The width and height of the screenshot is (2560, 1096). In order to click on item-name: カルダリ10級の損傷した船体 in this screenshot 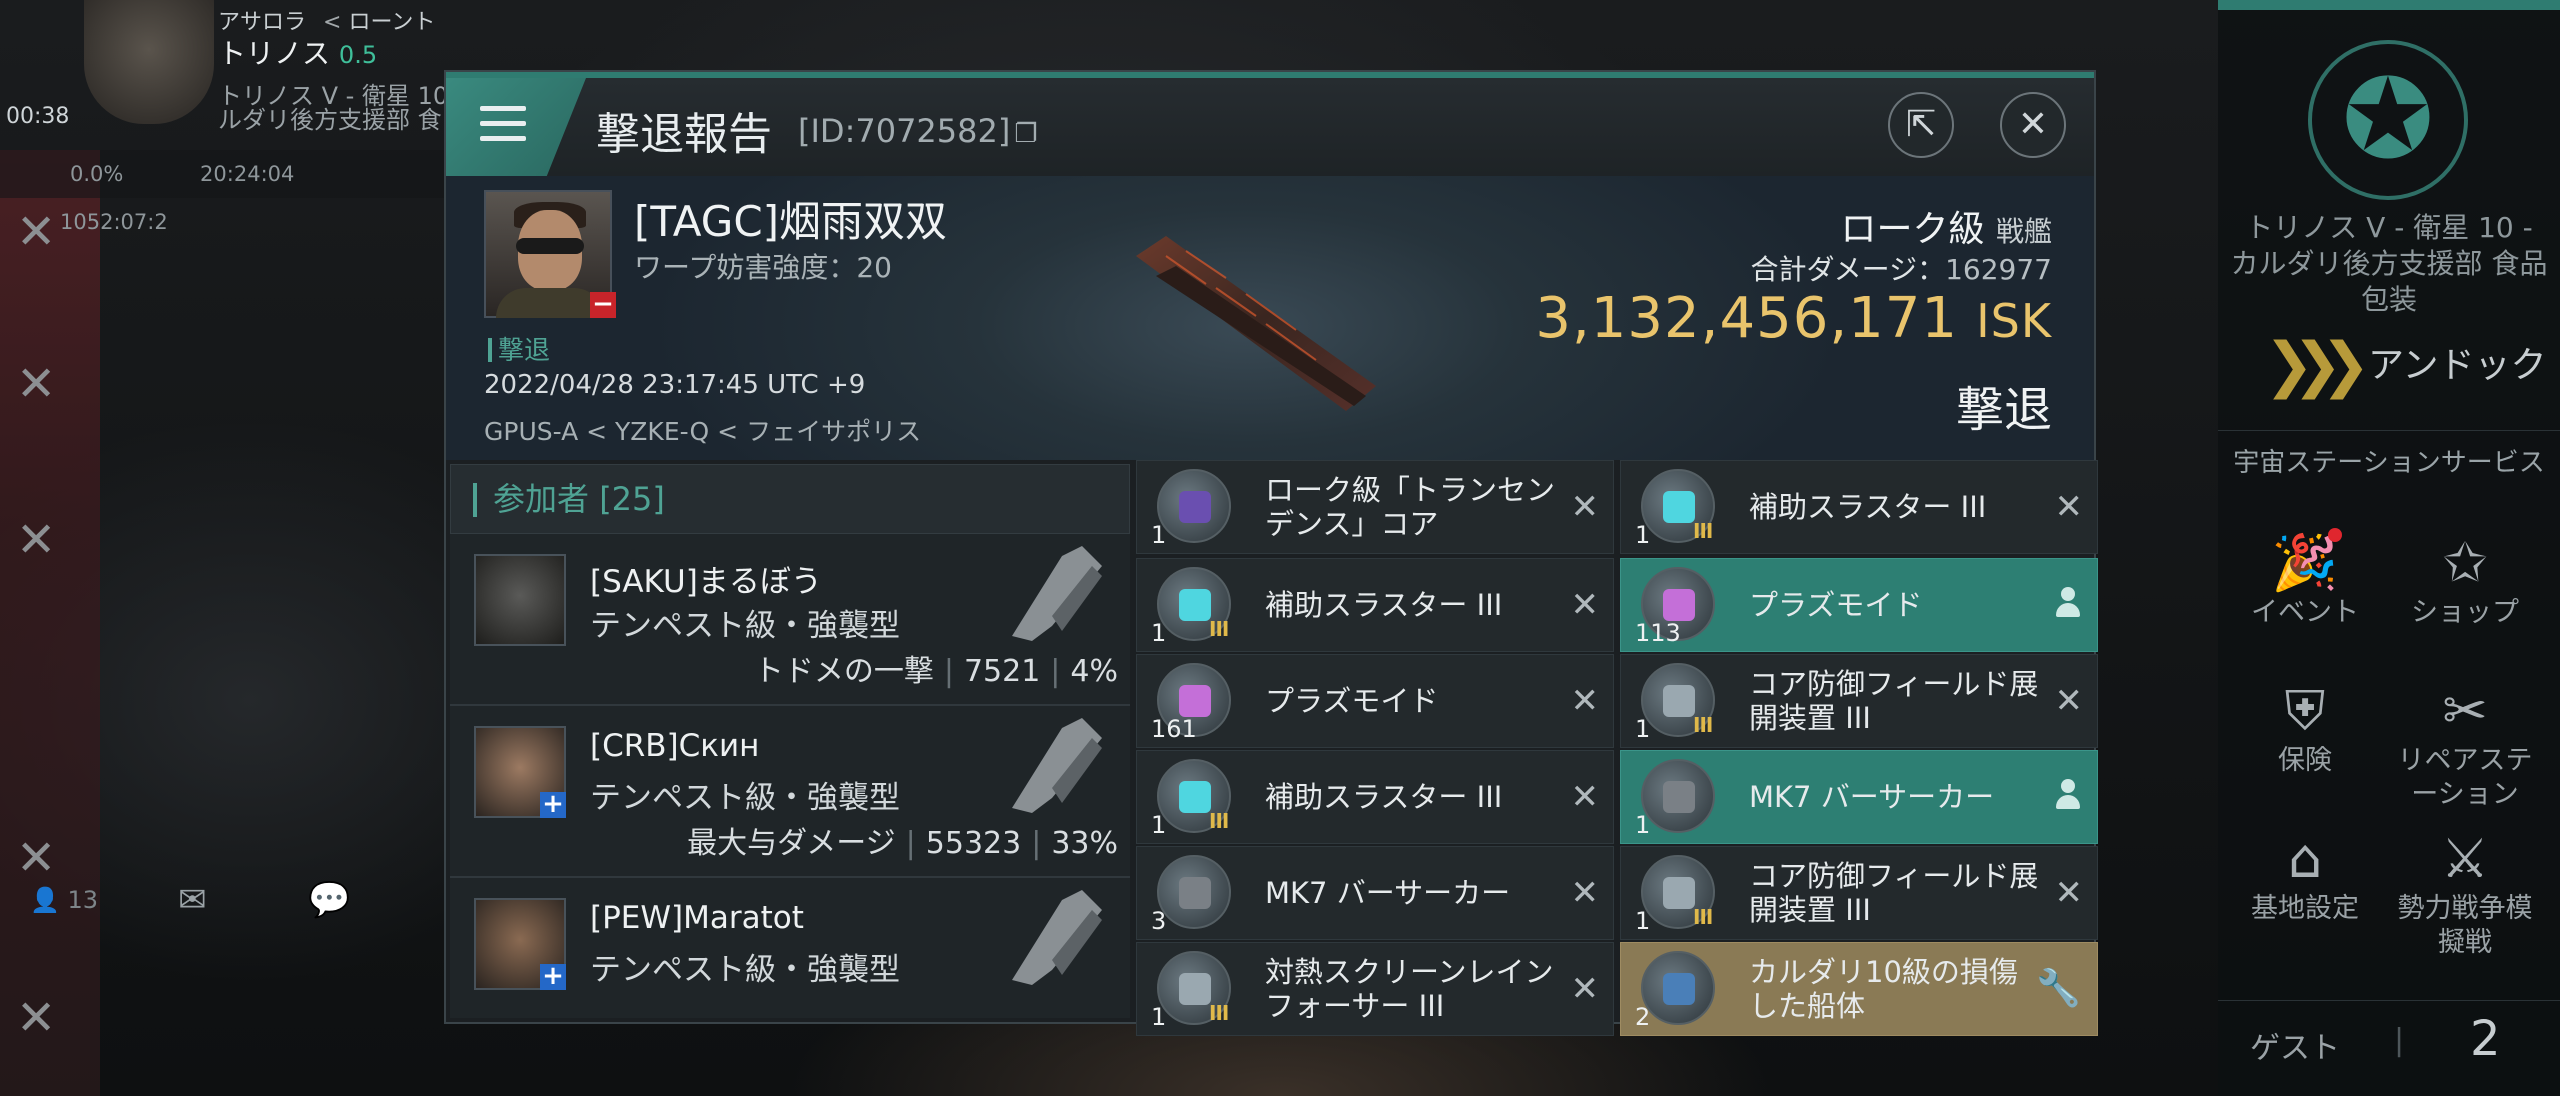, I will do `click(1883, 989)`.